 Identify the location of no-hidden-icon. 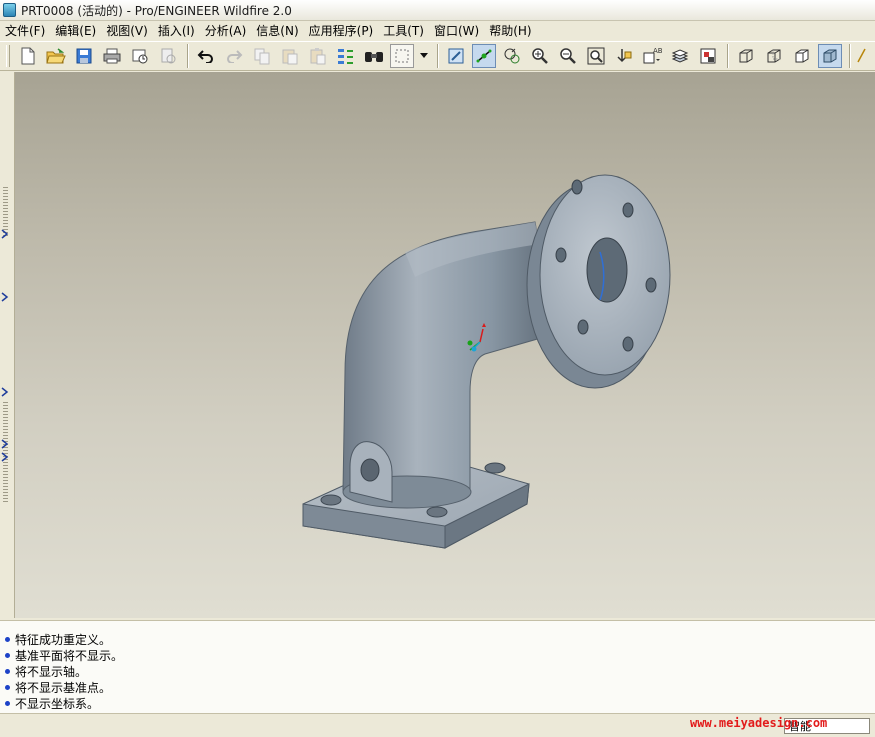
(802, 56).